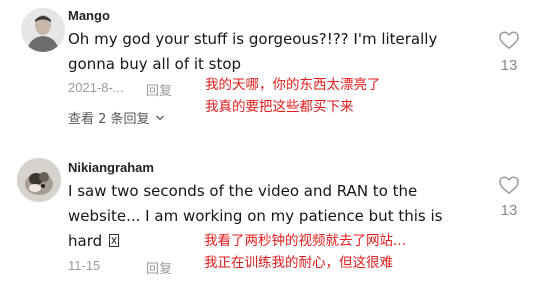 This screenshot has height=289, width=548. I want to click on translation-line: 我正在训练我的耐心，但这很难, so click(298, 263).